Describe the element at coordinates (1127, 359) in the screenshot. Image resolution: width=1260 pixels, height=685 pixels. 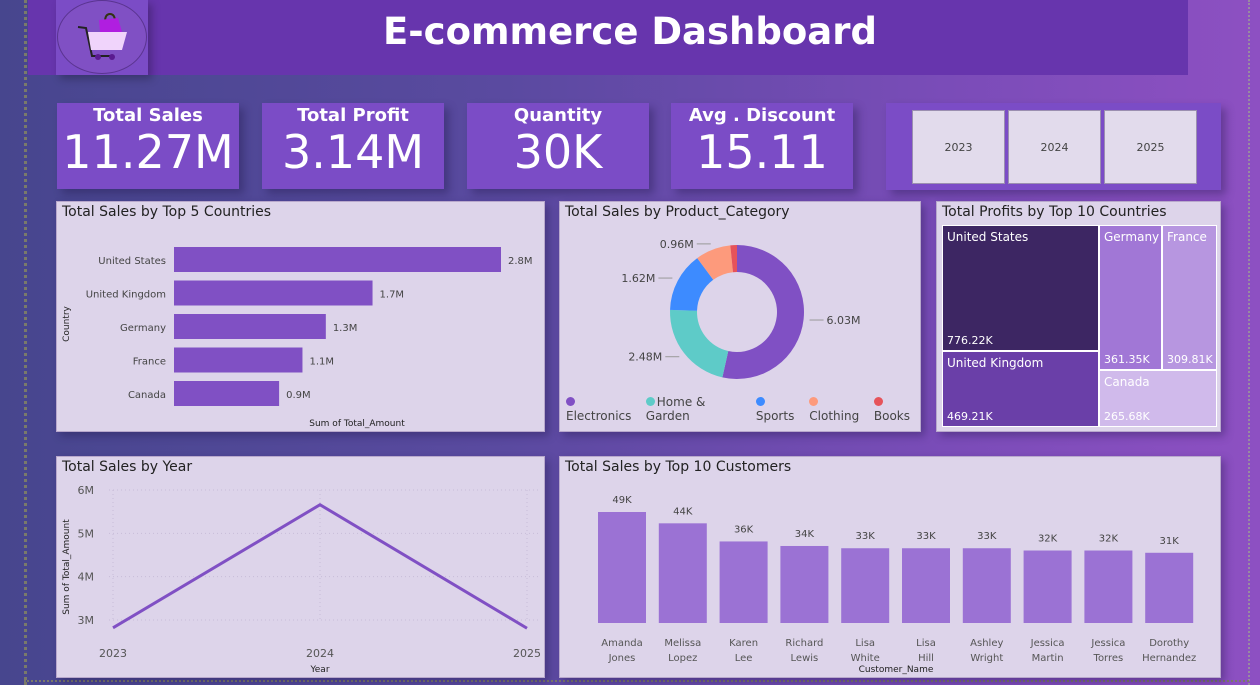
I see `tile-value: 361.35K` at that location.